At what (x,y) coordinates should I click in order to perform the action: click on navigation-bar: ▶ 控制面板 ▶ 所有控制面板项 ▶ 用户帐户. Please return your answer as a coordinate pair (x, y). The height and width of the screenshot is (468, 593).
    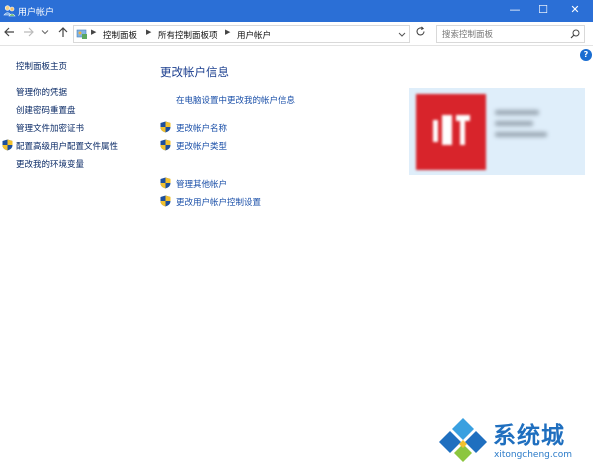
    Looking at the image, I should click on (296, 34).